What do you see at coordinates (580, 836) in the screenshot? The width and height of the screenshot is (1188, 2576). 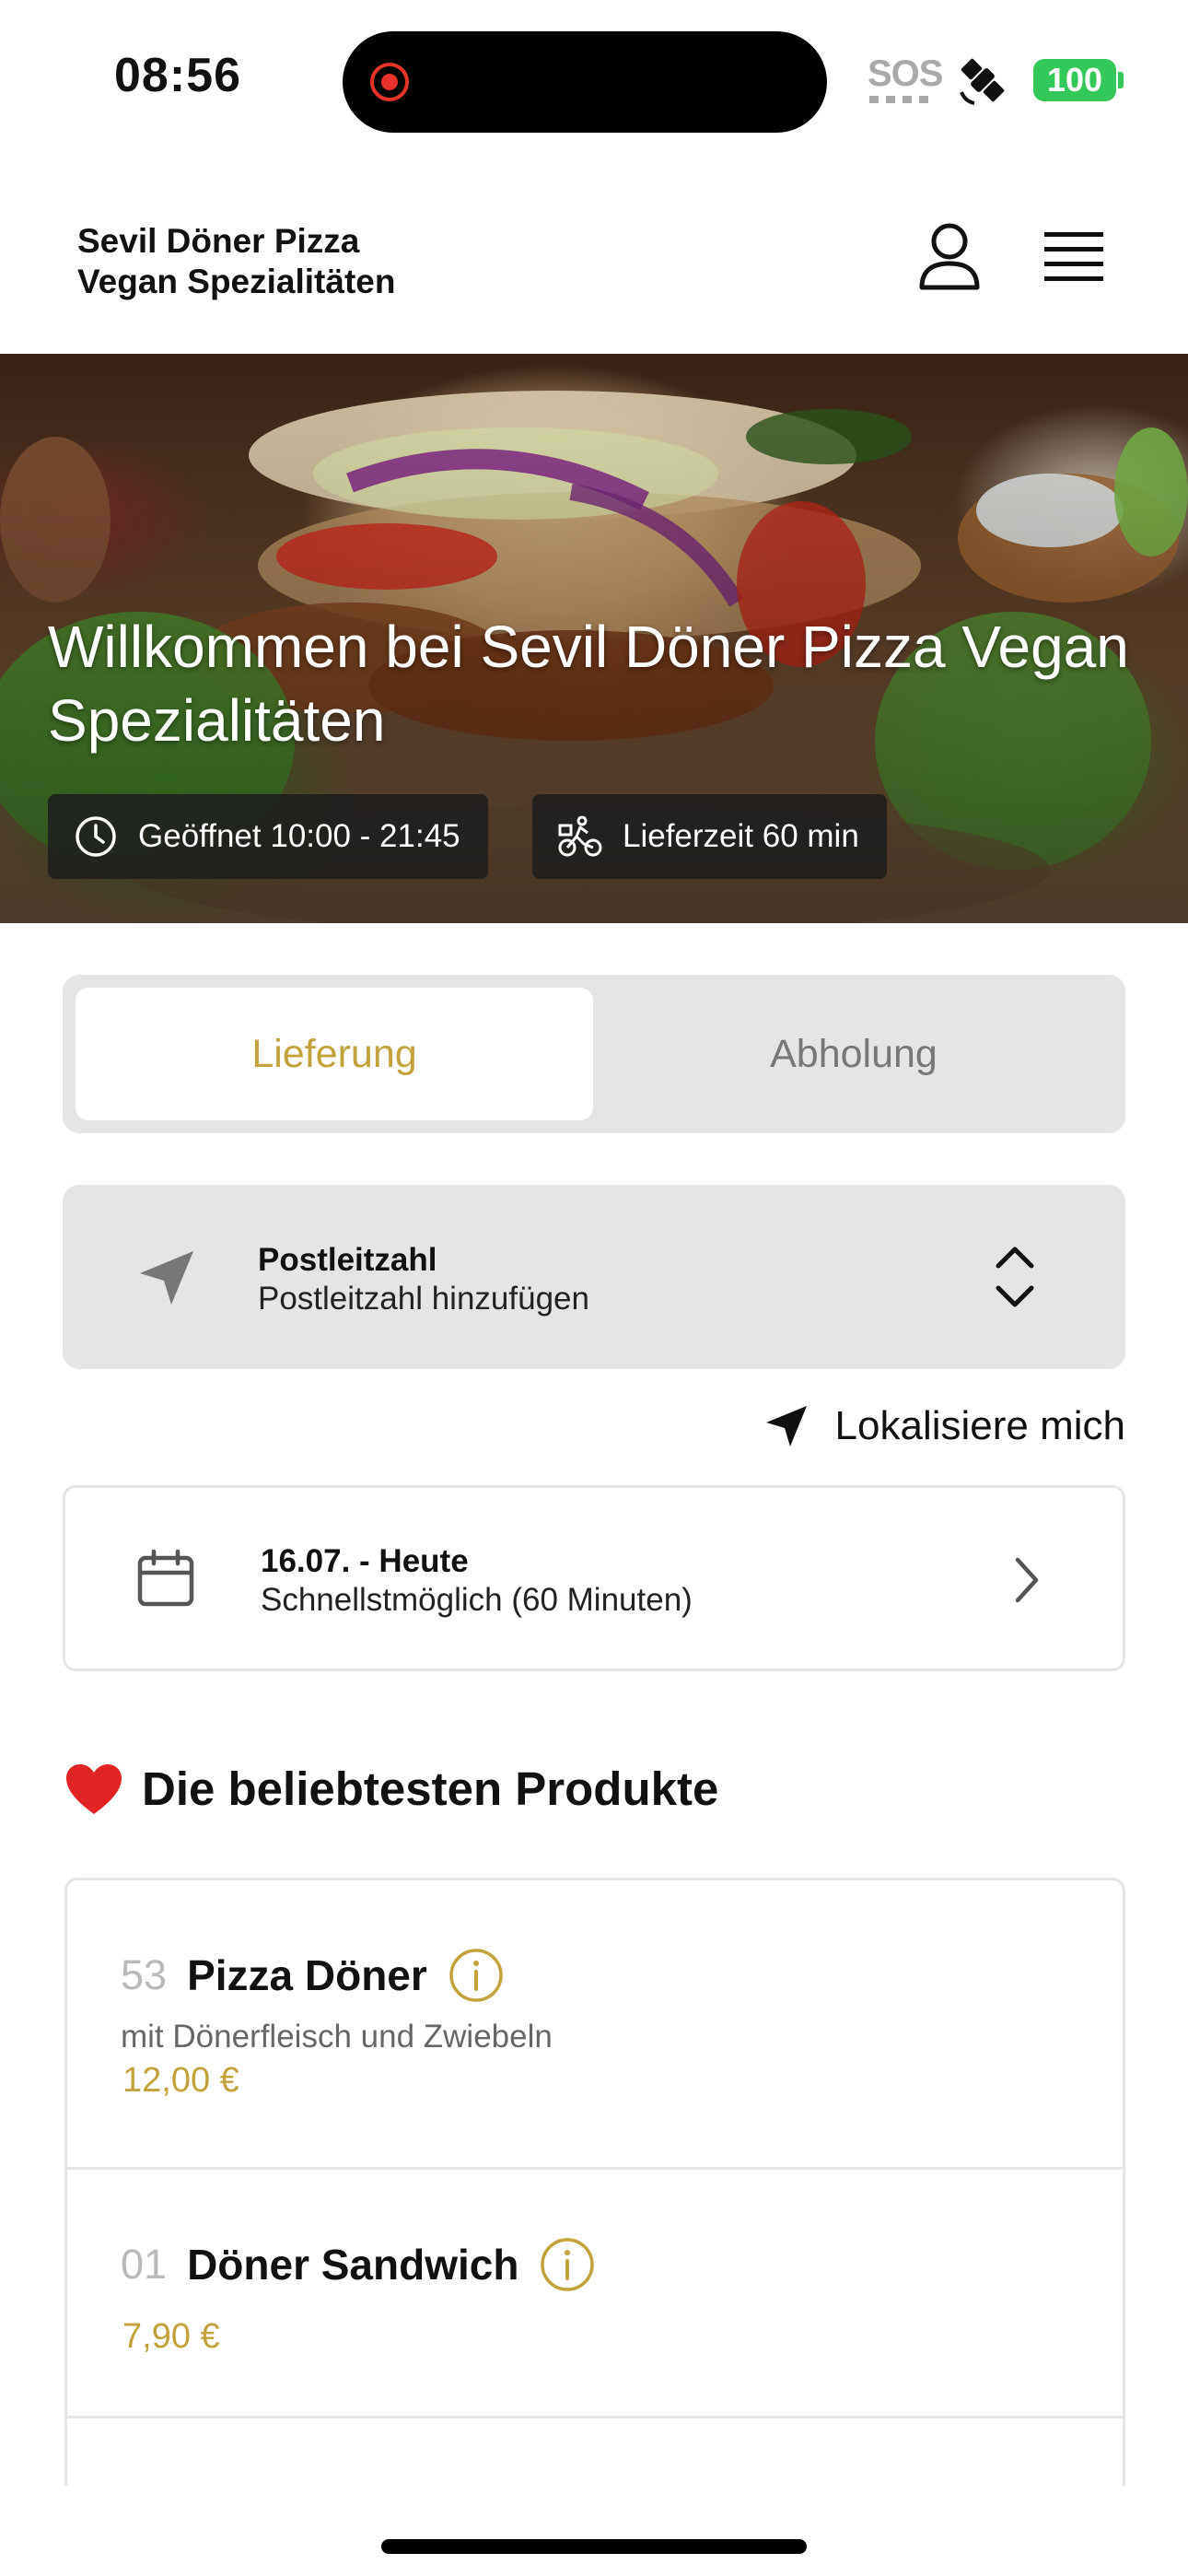 I see `bike-courier-icon` at bounding box center [580, 836].